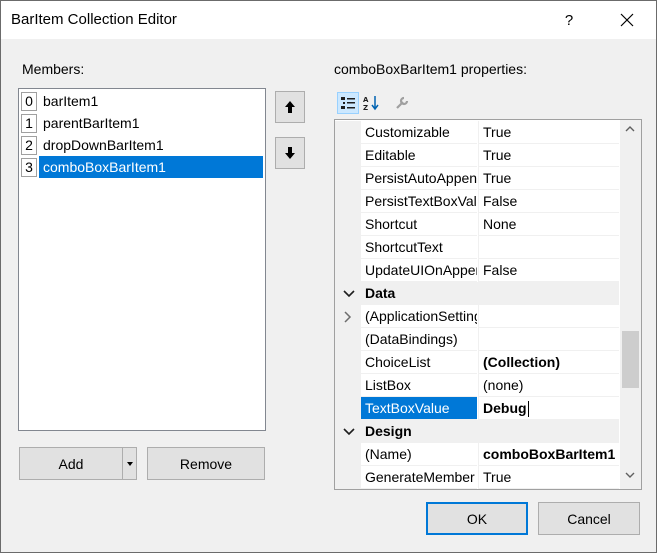 The height and width of the screenshot is (553, 657). I want to click on property-row: PersistTextBoxValue False, so click(477, 201).